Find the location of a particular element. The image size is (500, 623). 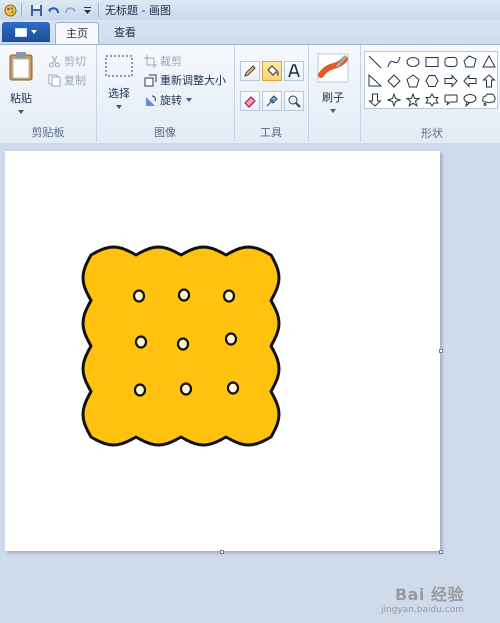

title-bar: 无标题 - 画图 is located at coordinates (250, 10).